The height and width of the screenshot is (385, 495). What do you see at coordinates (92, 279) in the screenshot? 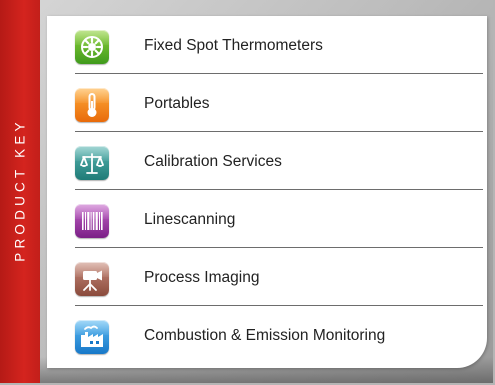
I see `camera-tripod-icon` at bounding box center [92, 279].